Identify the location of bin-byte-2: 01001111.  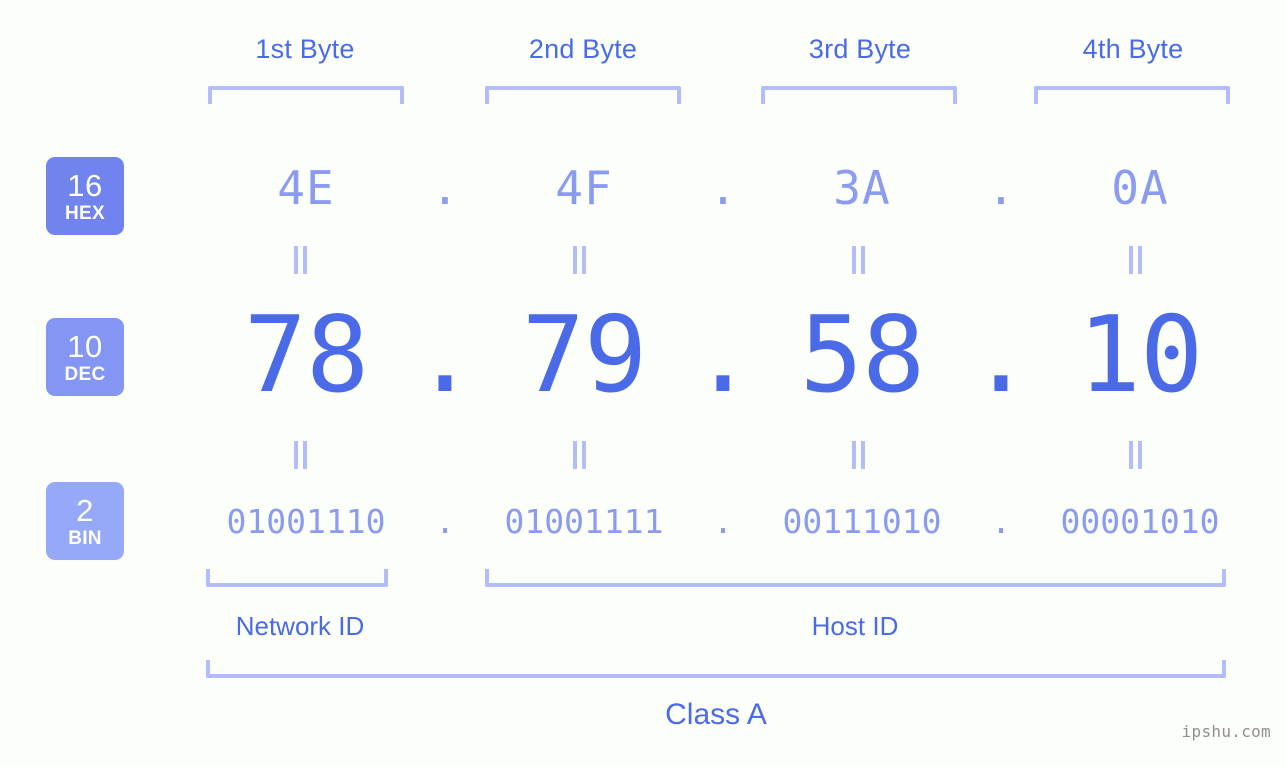
(584, 521).